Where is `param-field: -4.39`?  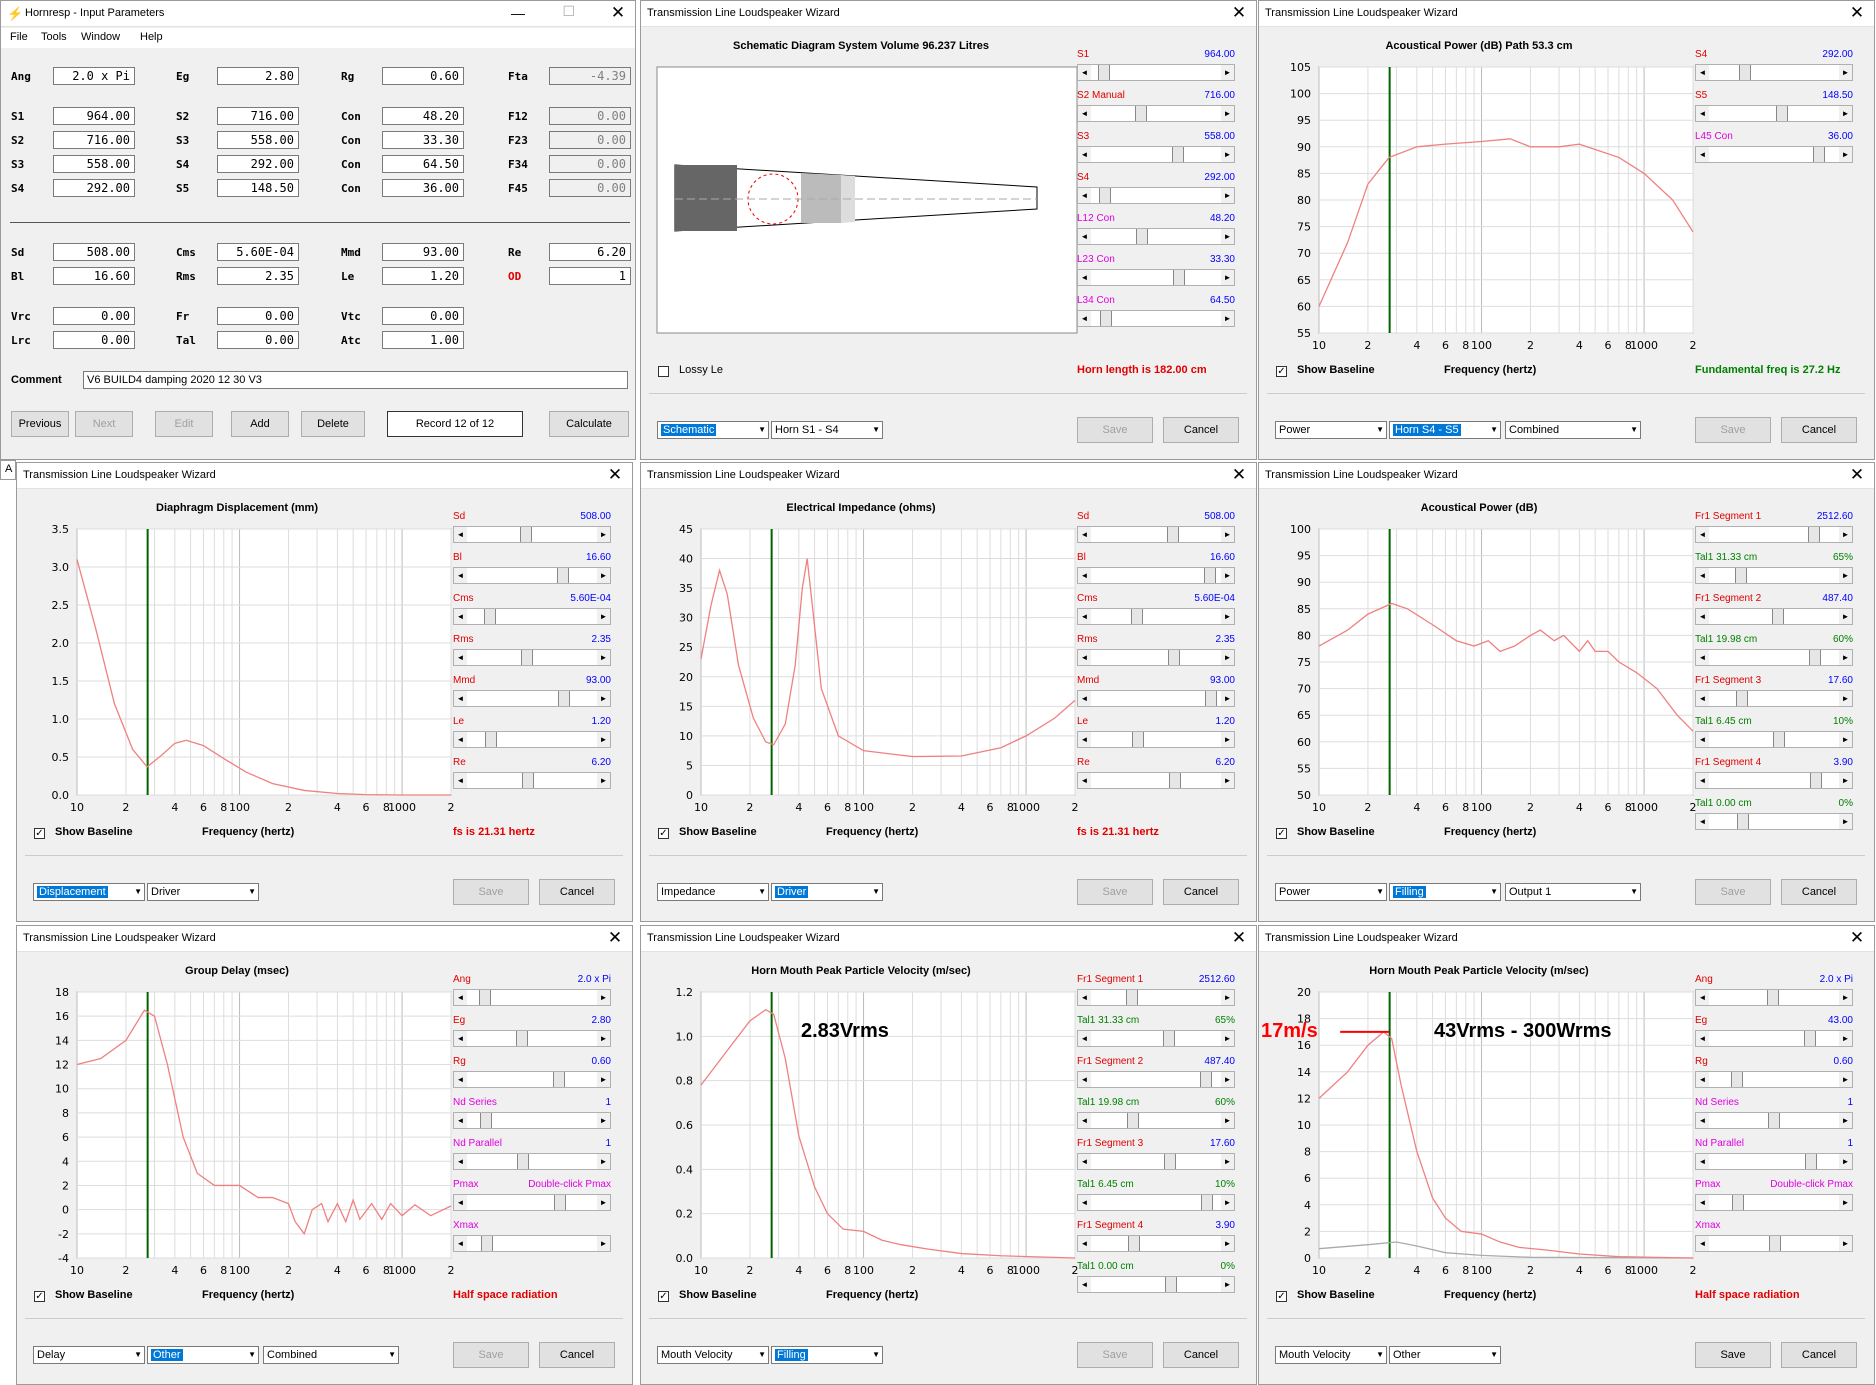 param-field: -4.39 is located at coordinates (590, 76).